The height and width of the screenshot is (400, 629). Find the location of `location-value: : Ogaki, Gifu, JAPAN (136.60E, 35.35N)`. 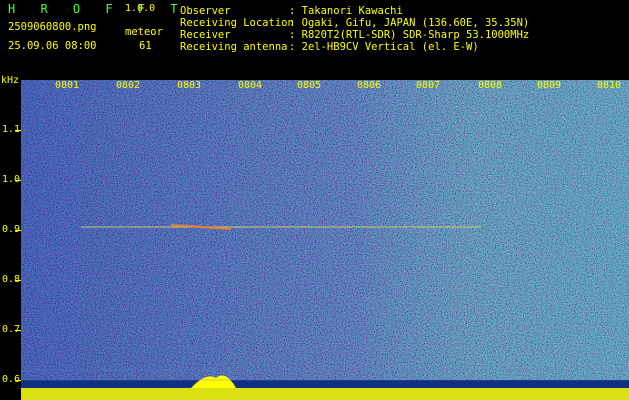

location-value: : Ogaki, Gifu, JAPAN (136.60E, 35.35N) is located at coordinates (409, 23).